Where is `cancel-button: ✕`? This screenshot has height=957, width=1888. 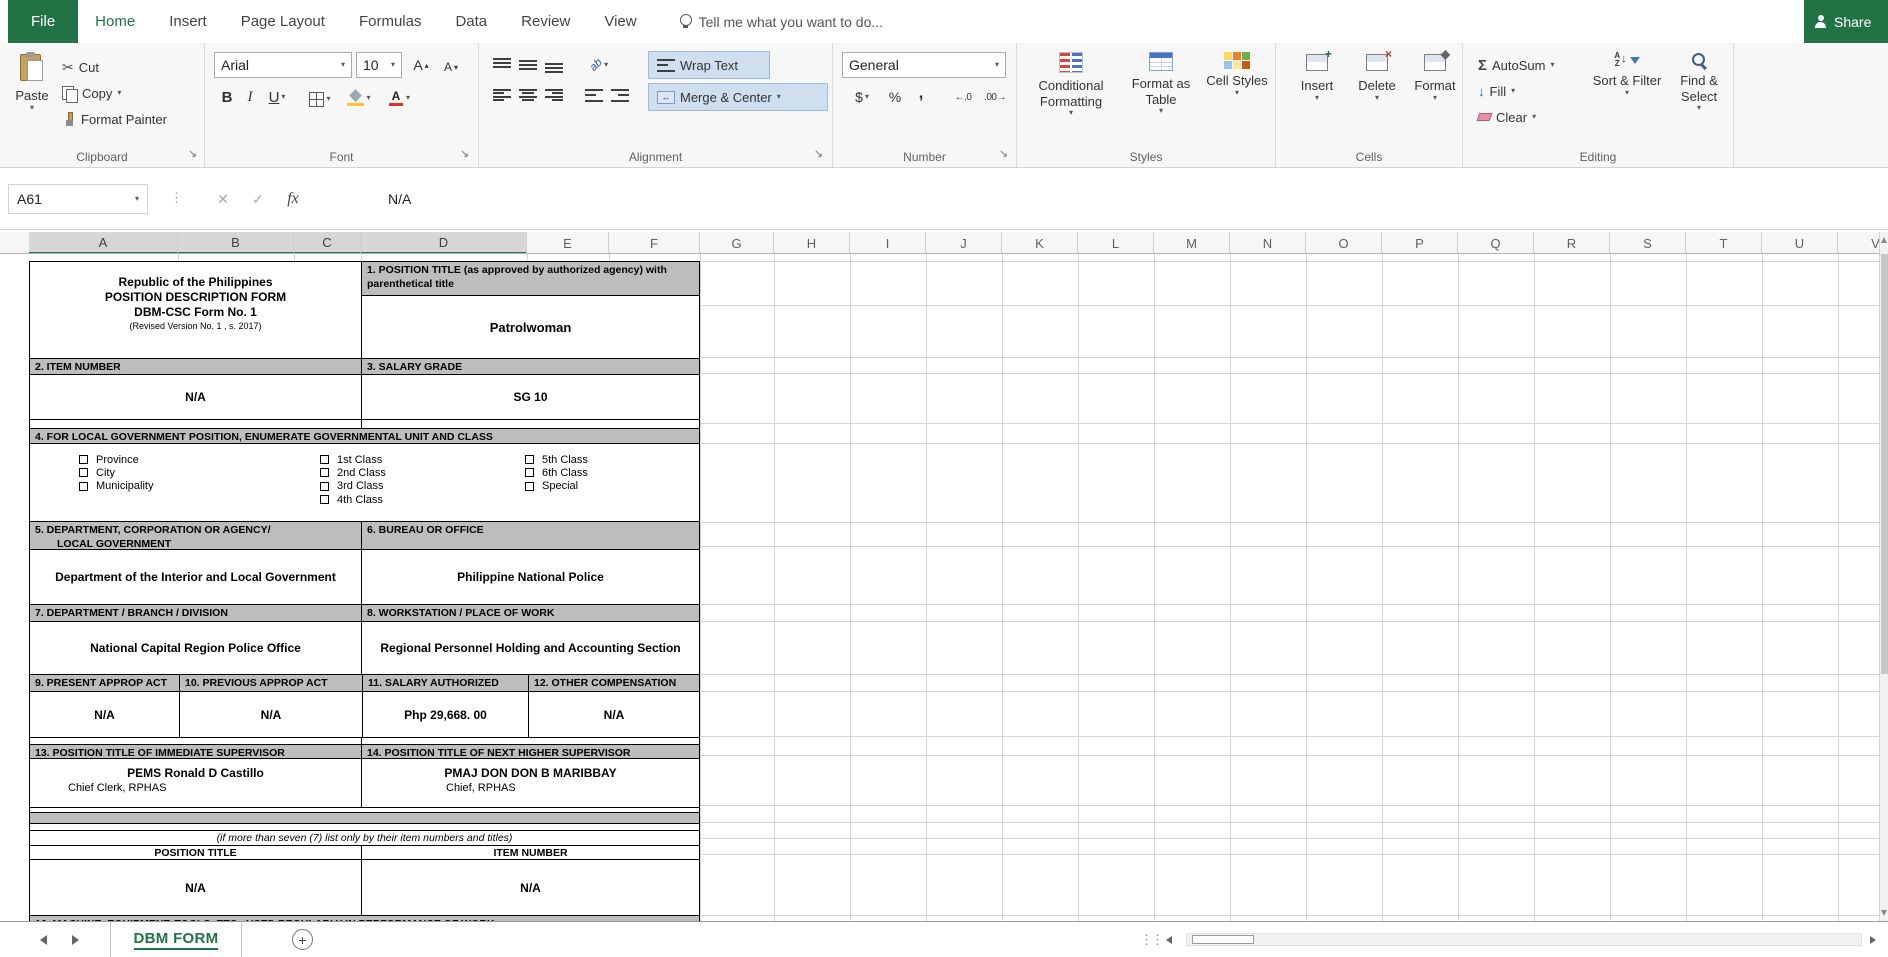 cancel-button: ✕ is located at coordinates (223, 199).